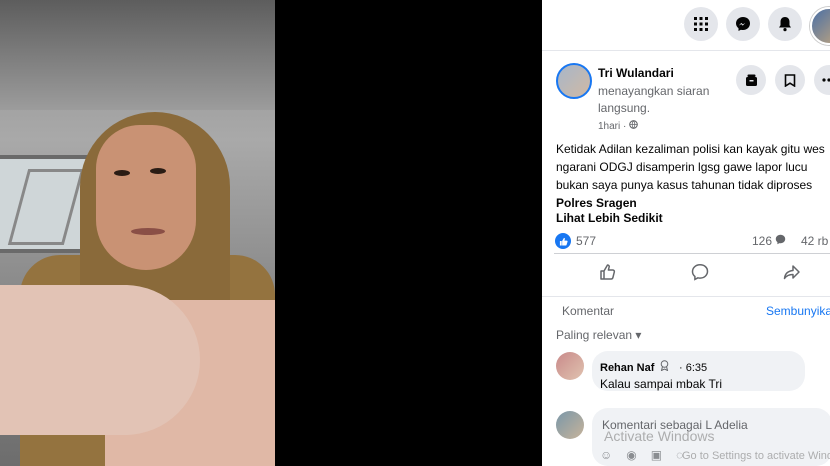 The image size is (830, 466). What do you see at coordinates (692, 253) in the screenshot?
I see `divider` at bounding box center [692, 253].